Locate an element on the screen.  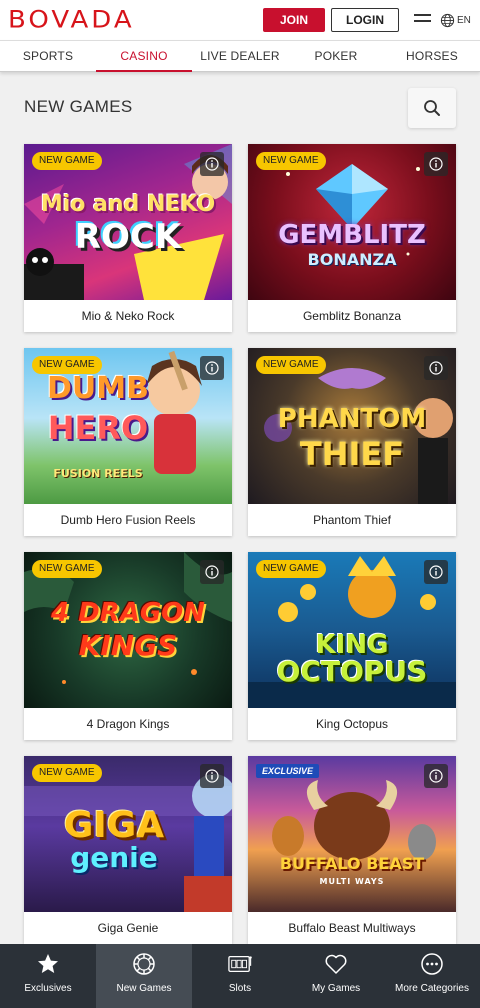
product-nav: SPORTS CASINO LIVE DEALER POKER HORSES is located at coordinates (240, 56).